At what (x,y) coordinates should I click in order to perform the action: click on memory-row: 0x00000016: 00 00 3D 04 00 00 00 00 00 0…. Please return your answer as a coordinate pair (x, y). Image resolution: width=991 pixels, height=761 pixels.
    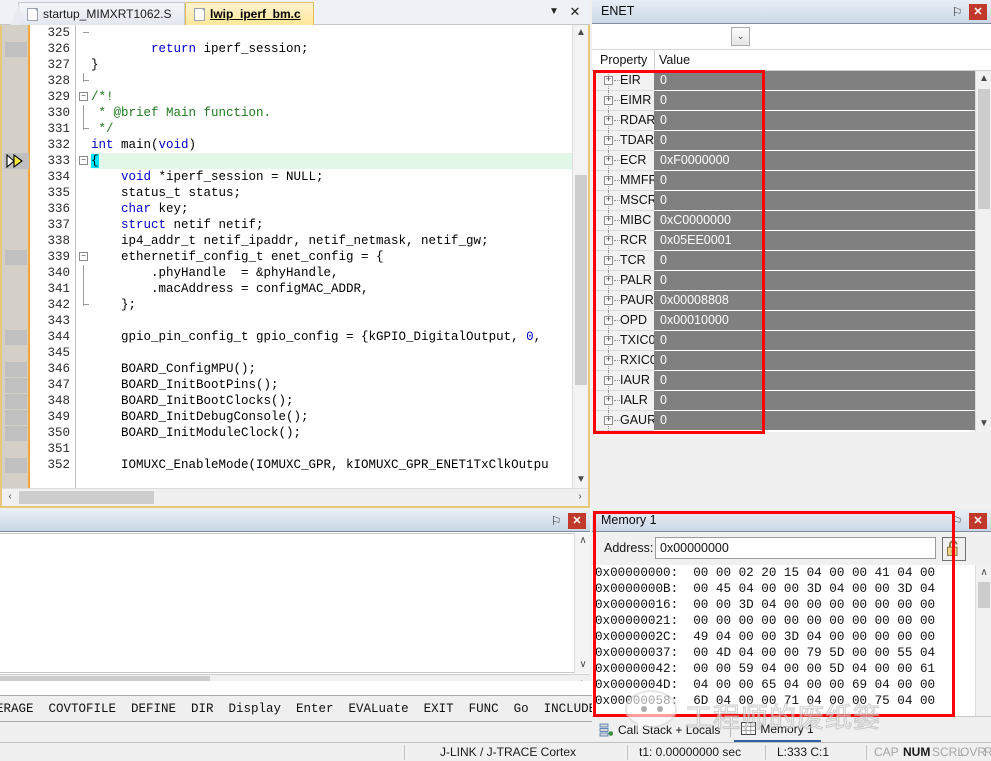
    Looking at the image, I should click on (783, 605).